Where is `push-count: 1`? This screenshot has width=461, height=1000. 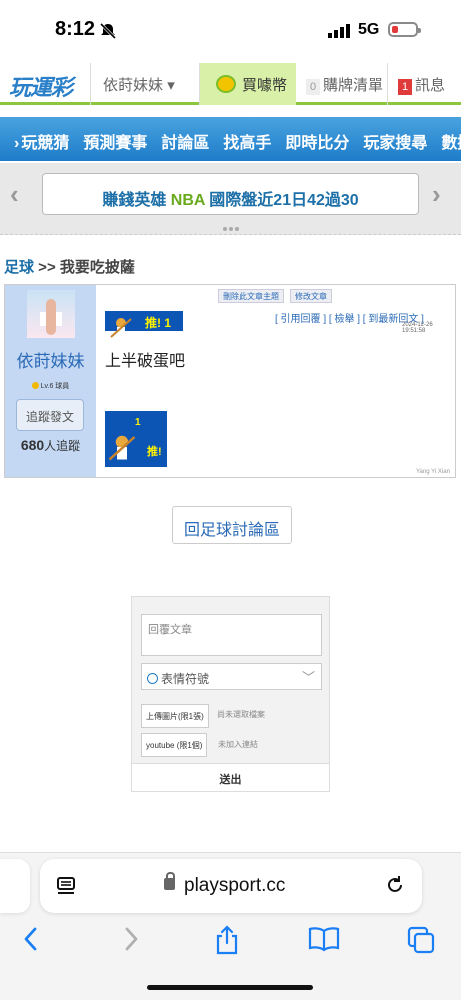 push-count: 1 is located at coordinates (138, 422).